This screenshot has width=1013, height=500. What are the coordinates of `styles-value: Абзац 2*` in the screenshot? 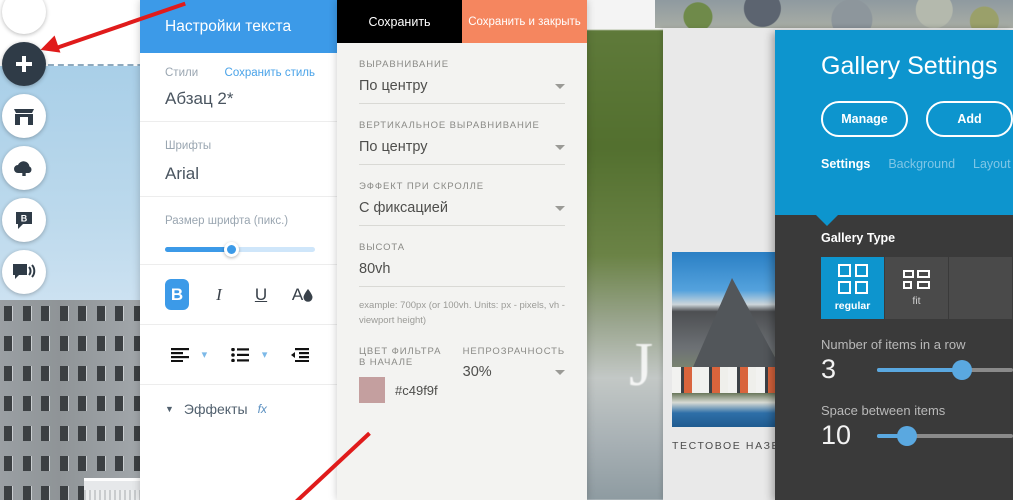 It's located at (240, 99).